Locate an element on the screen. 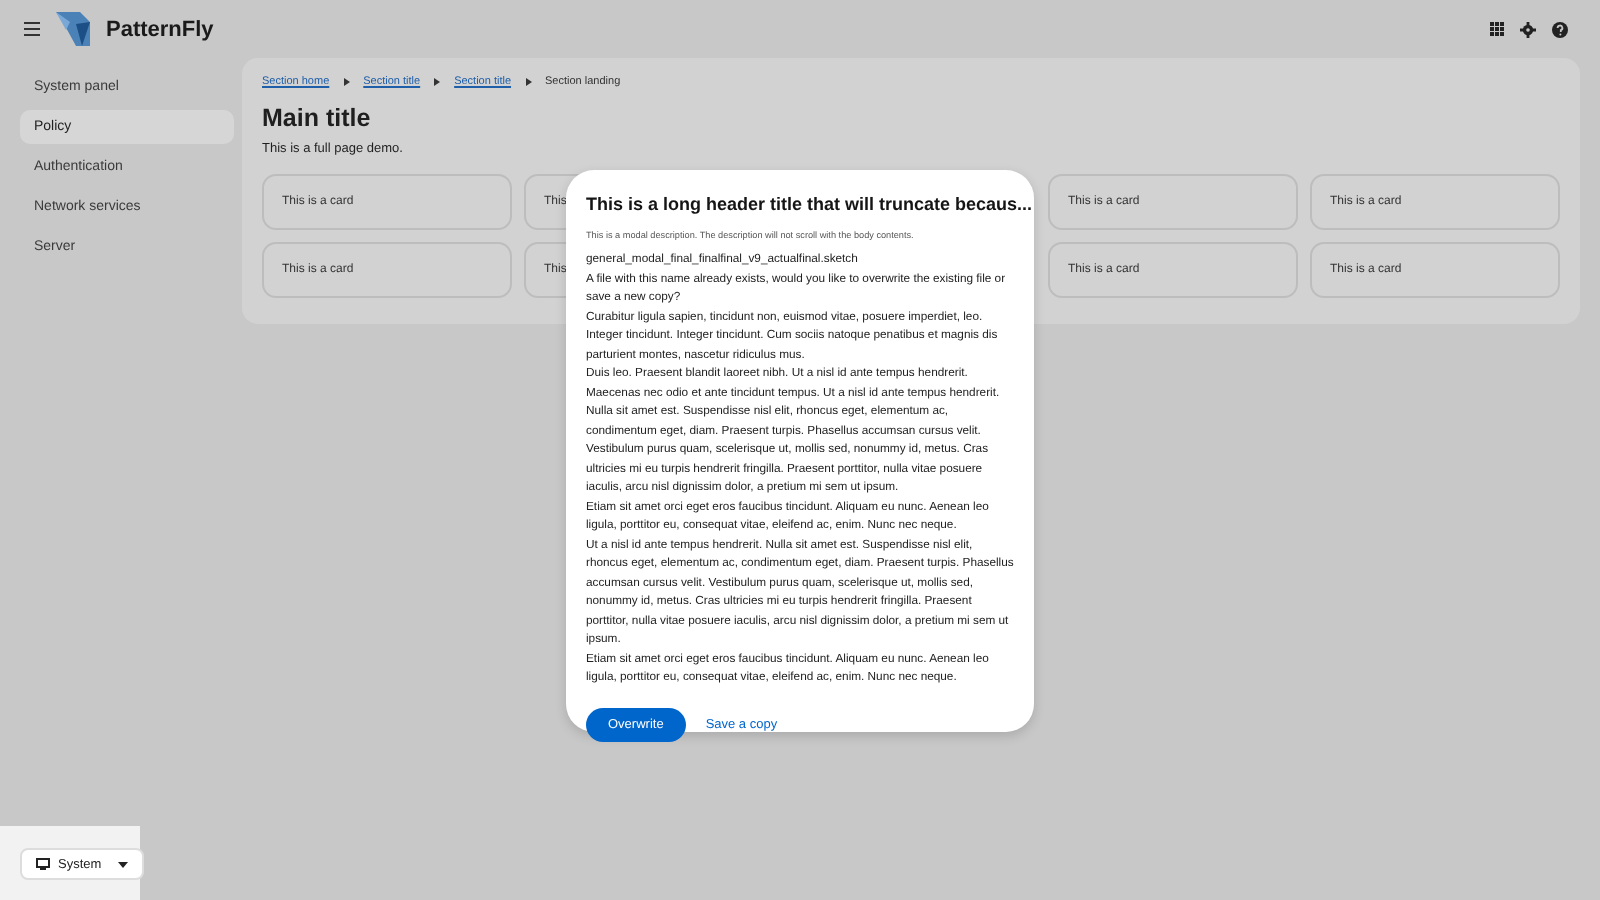  page-title: Main title is located at coordinates (317, 118).